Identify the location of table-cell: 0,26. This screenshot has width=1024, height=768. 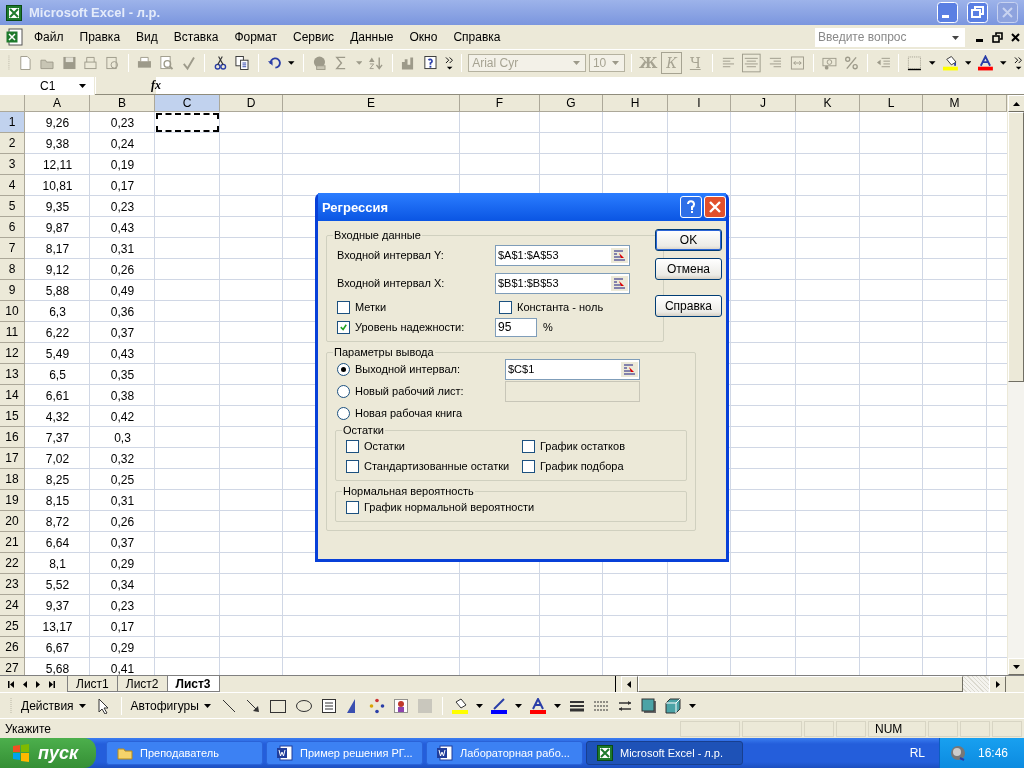
(122, 521).